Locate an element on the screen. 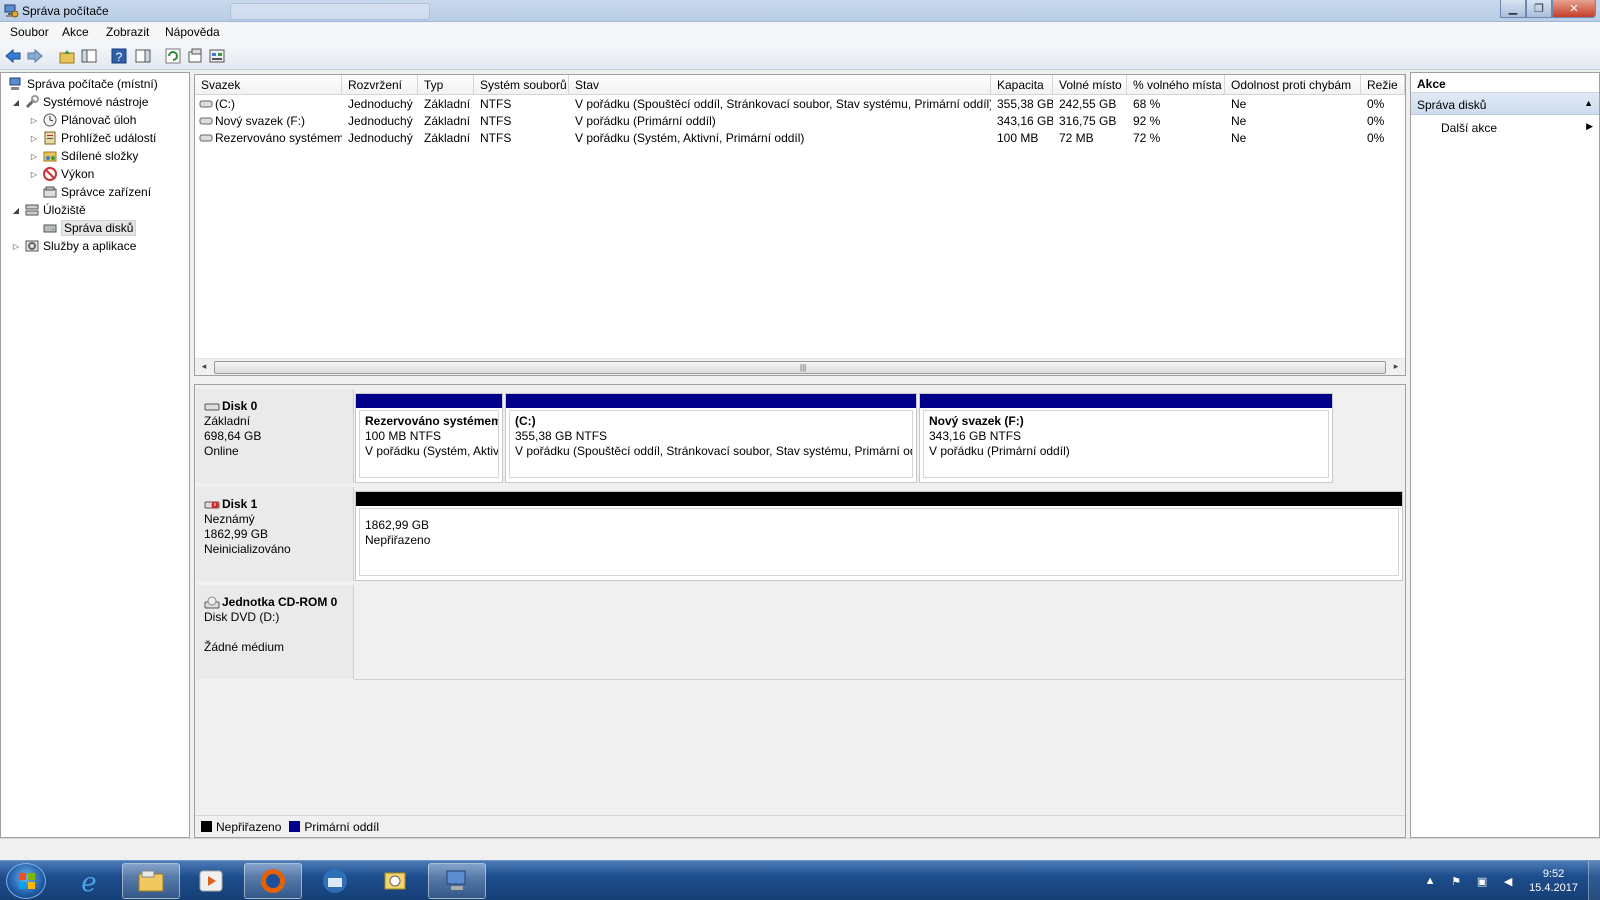 The image size is (1600, 900). tree-label: Úložiště is located at coordinates (64, 210).